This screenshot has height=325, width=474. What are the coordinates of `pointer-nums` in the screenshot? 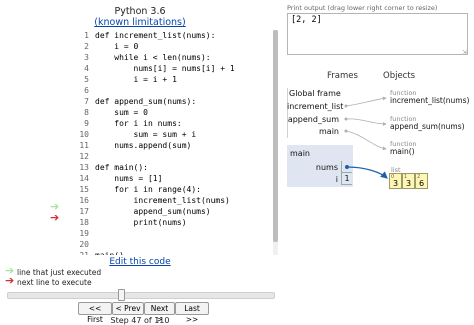 It's located at (367, 172).